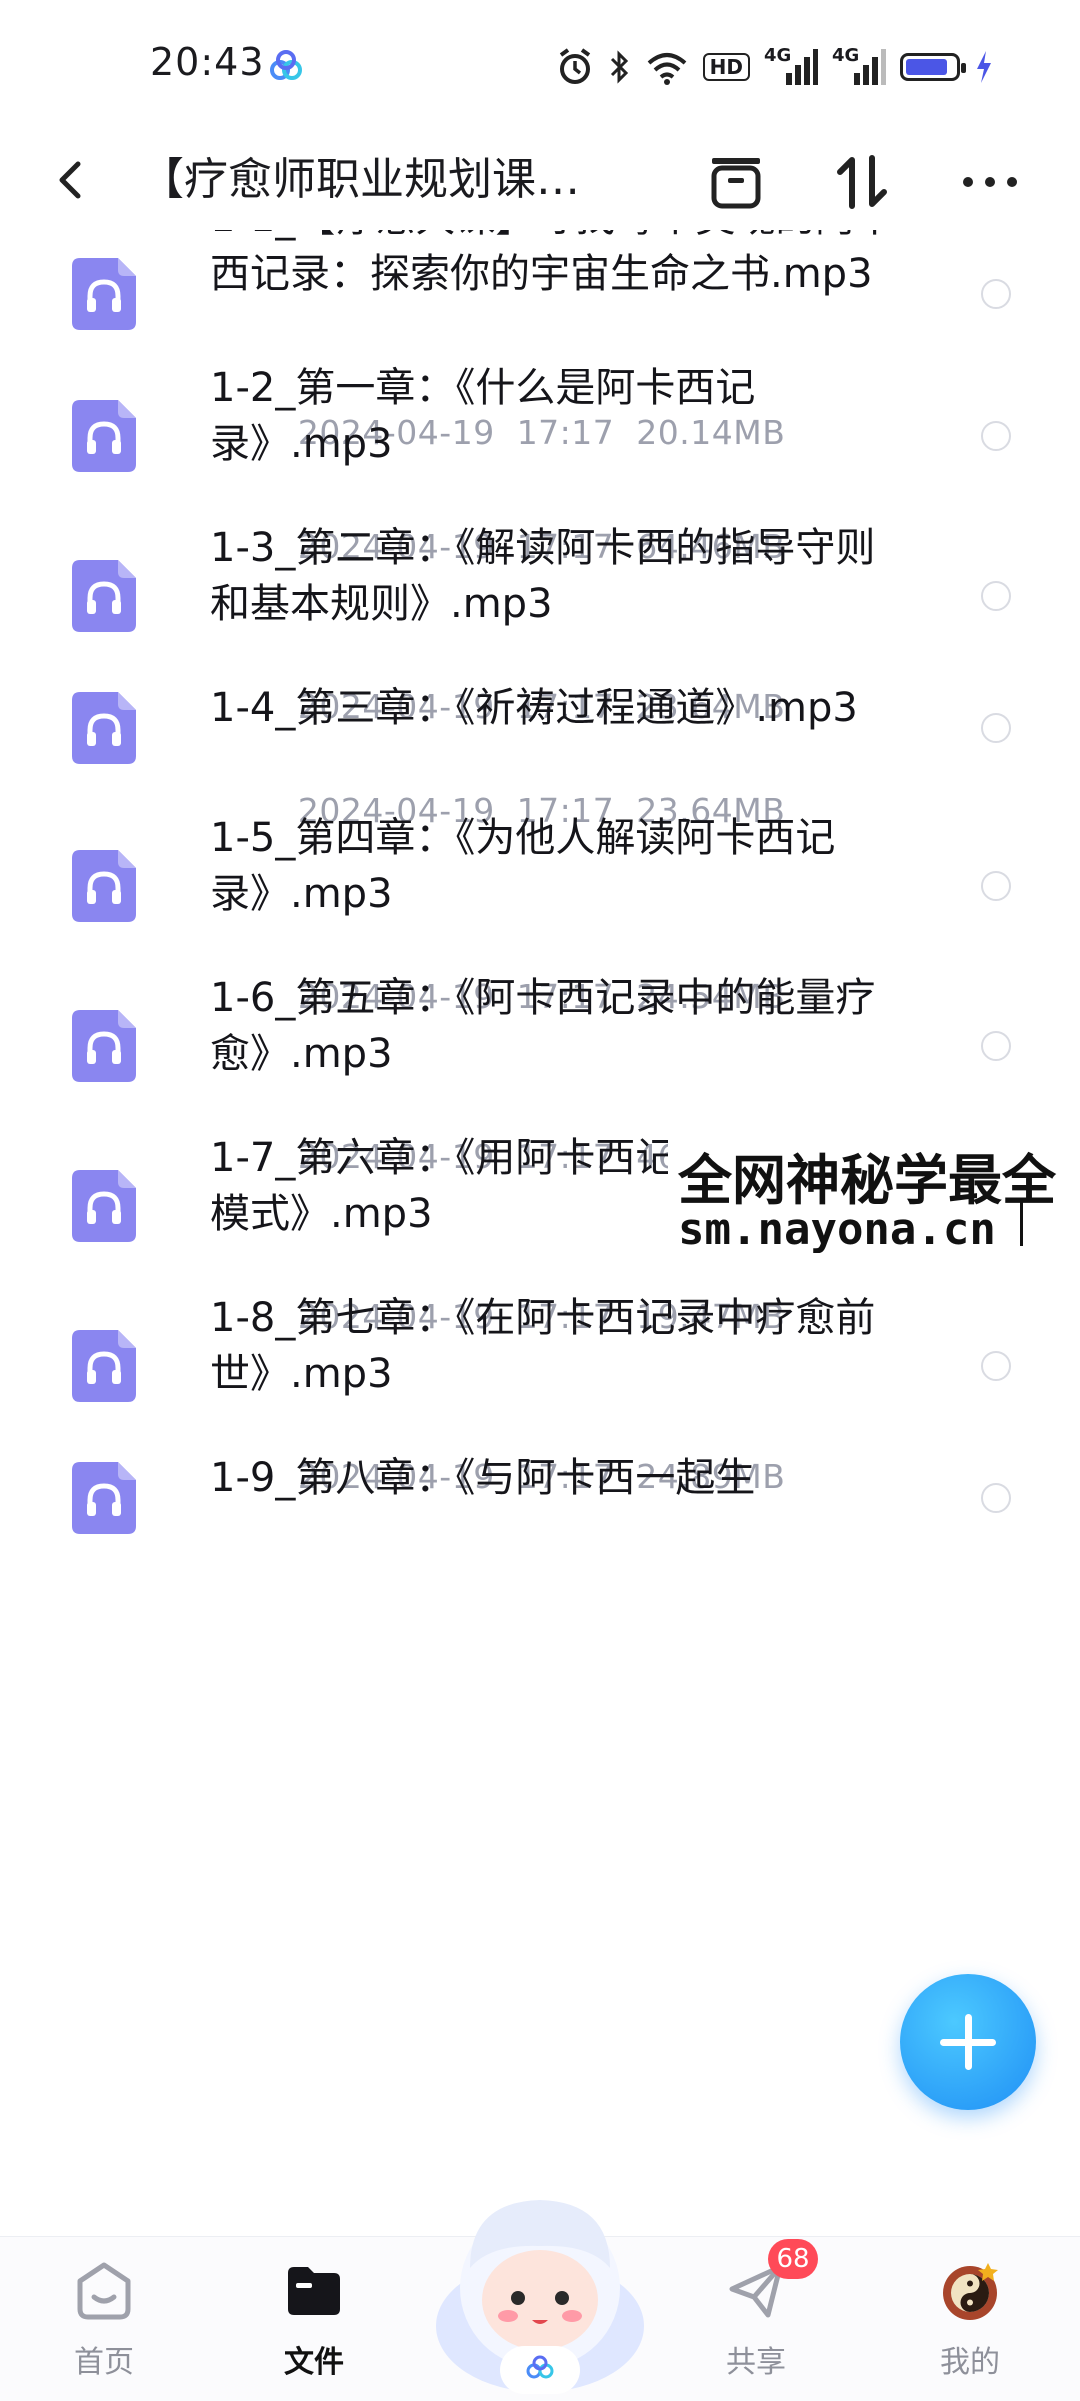 The width and height of the screenshot is (1080, 2401). Describe the element at coordinates (970, 2291) in the screenshot. I see `avatar-icon` at that location.